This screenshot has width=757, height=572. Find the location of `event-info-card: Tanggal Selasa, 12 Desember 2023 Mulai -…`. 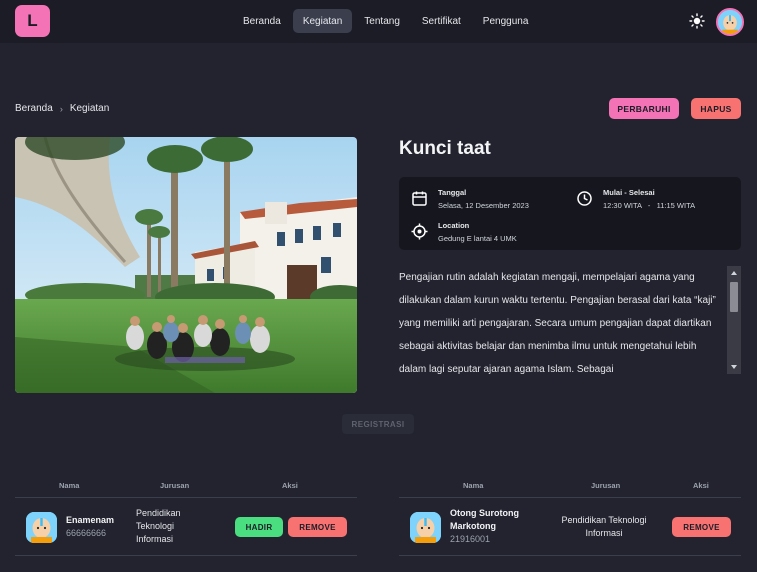

event-info-card: Tanggal Selasa, 12 Desember 2023 Mulai -… is located at coordinates (570, 213).